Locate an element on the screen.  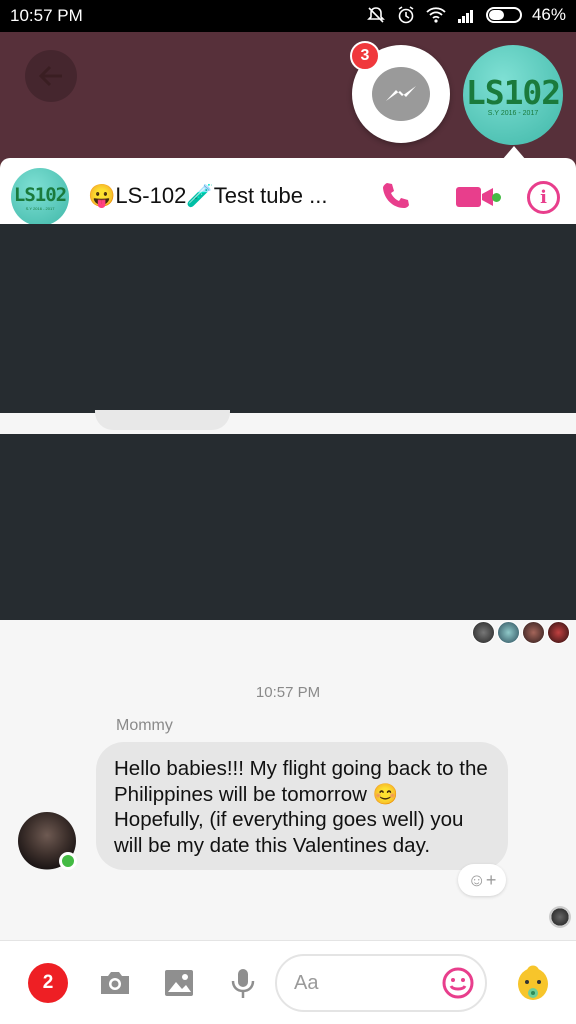
alarm-icon is located at coordinates (406, 15).